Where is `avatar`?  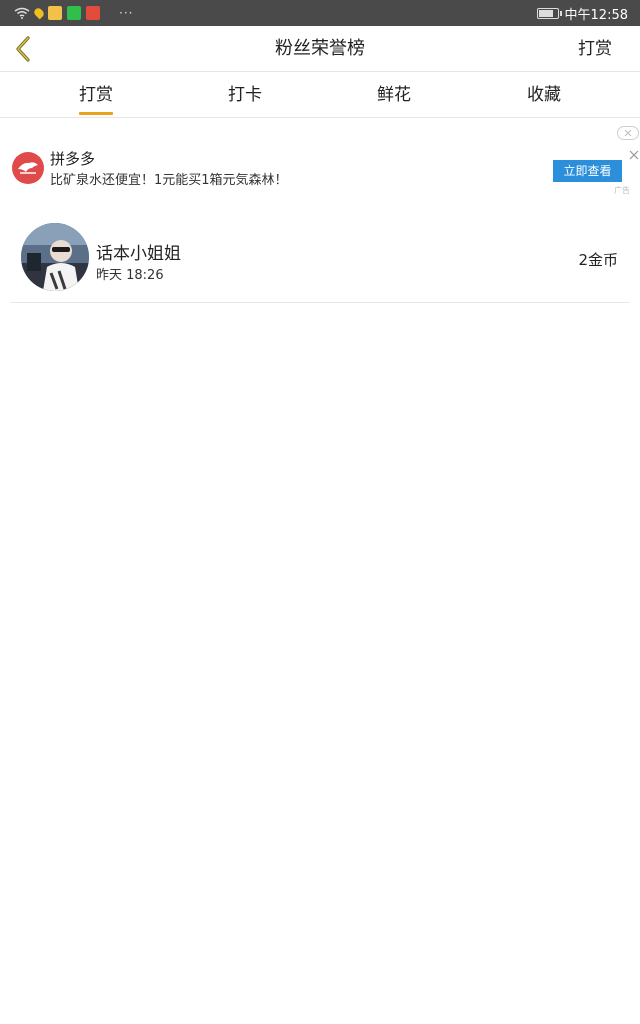
avatar is located at coordinates (55, 257).